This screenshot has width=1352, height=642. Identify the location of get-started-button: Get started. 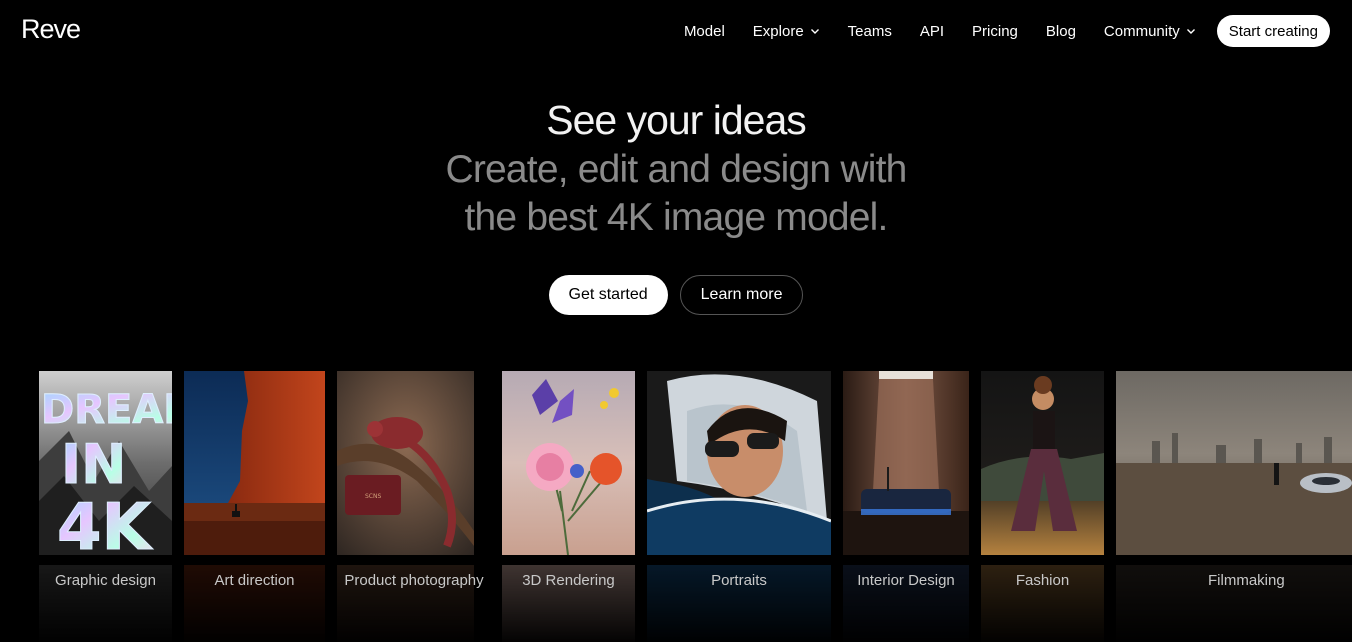
(608, 295).